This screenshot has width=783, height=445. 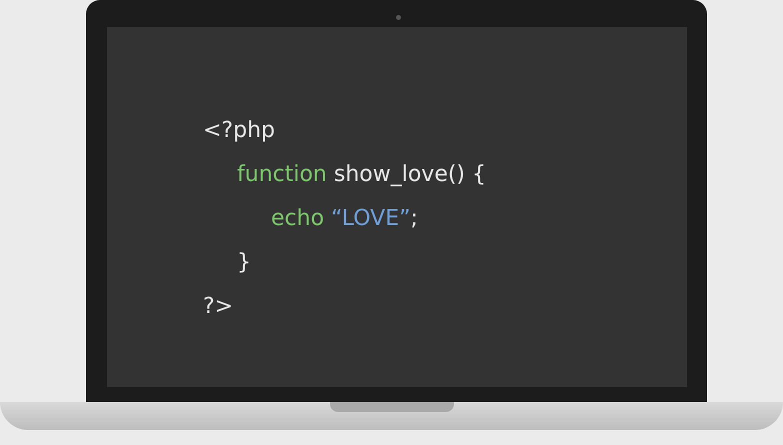 I want to click on code-line: }, so click(x=244, y=263).